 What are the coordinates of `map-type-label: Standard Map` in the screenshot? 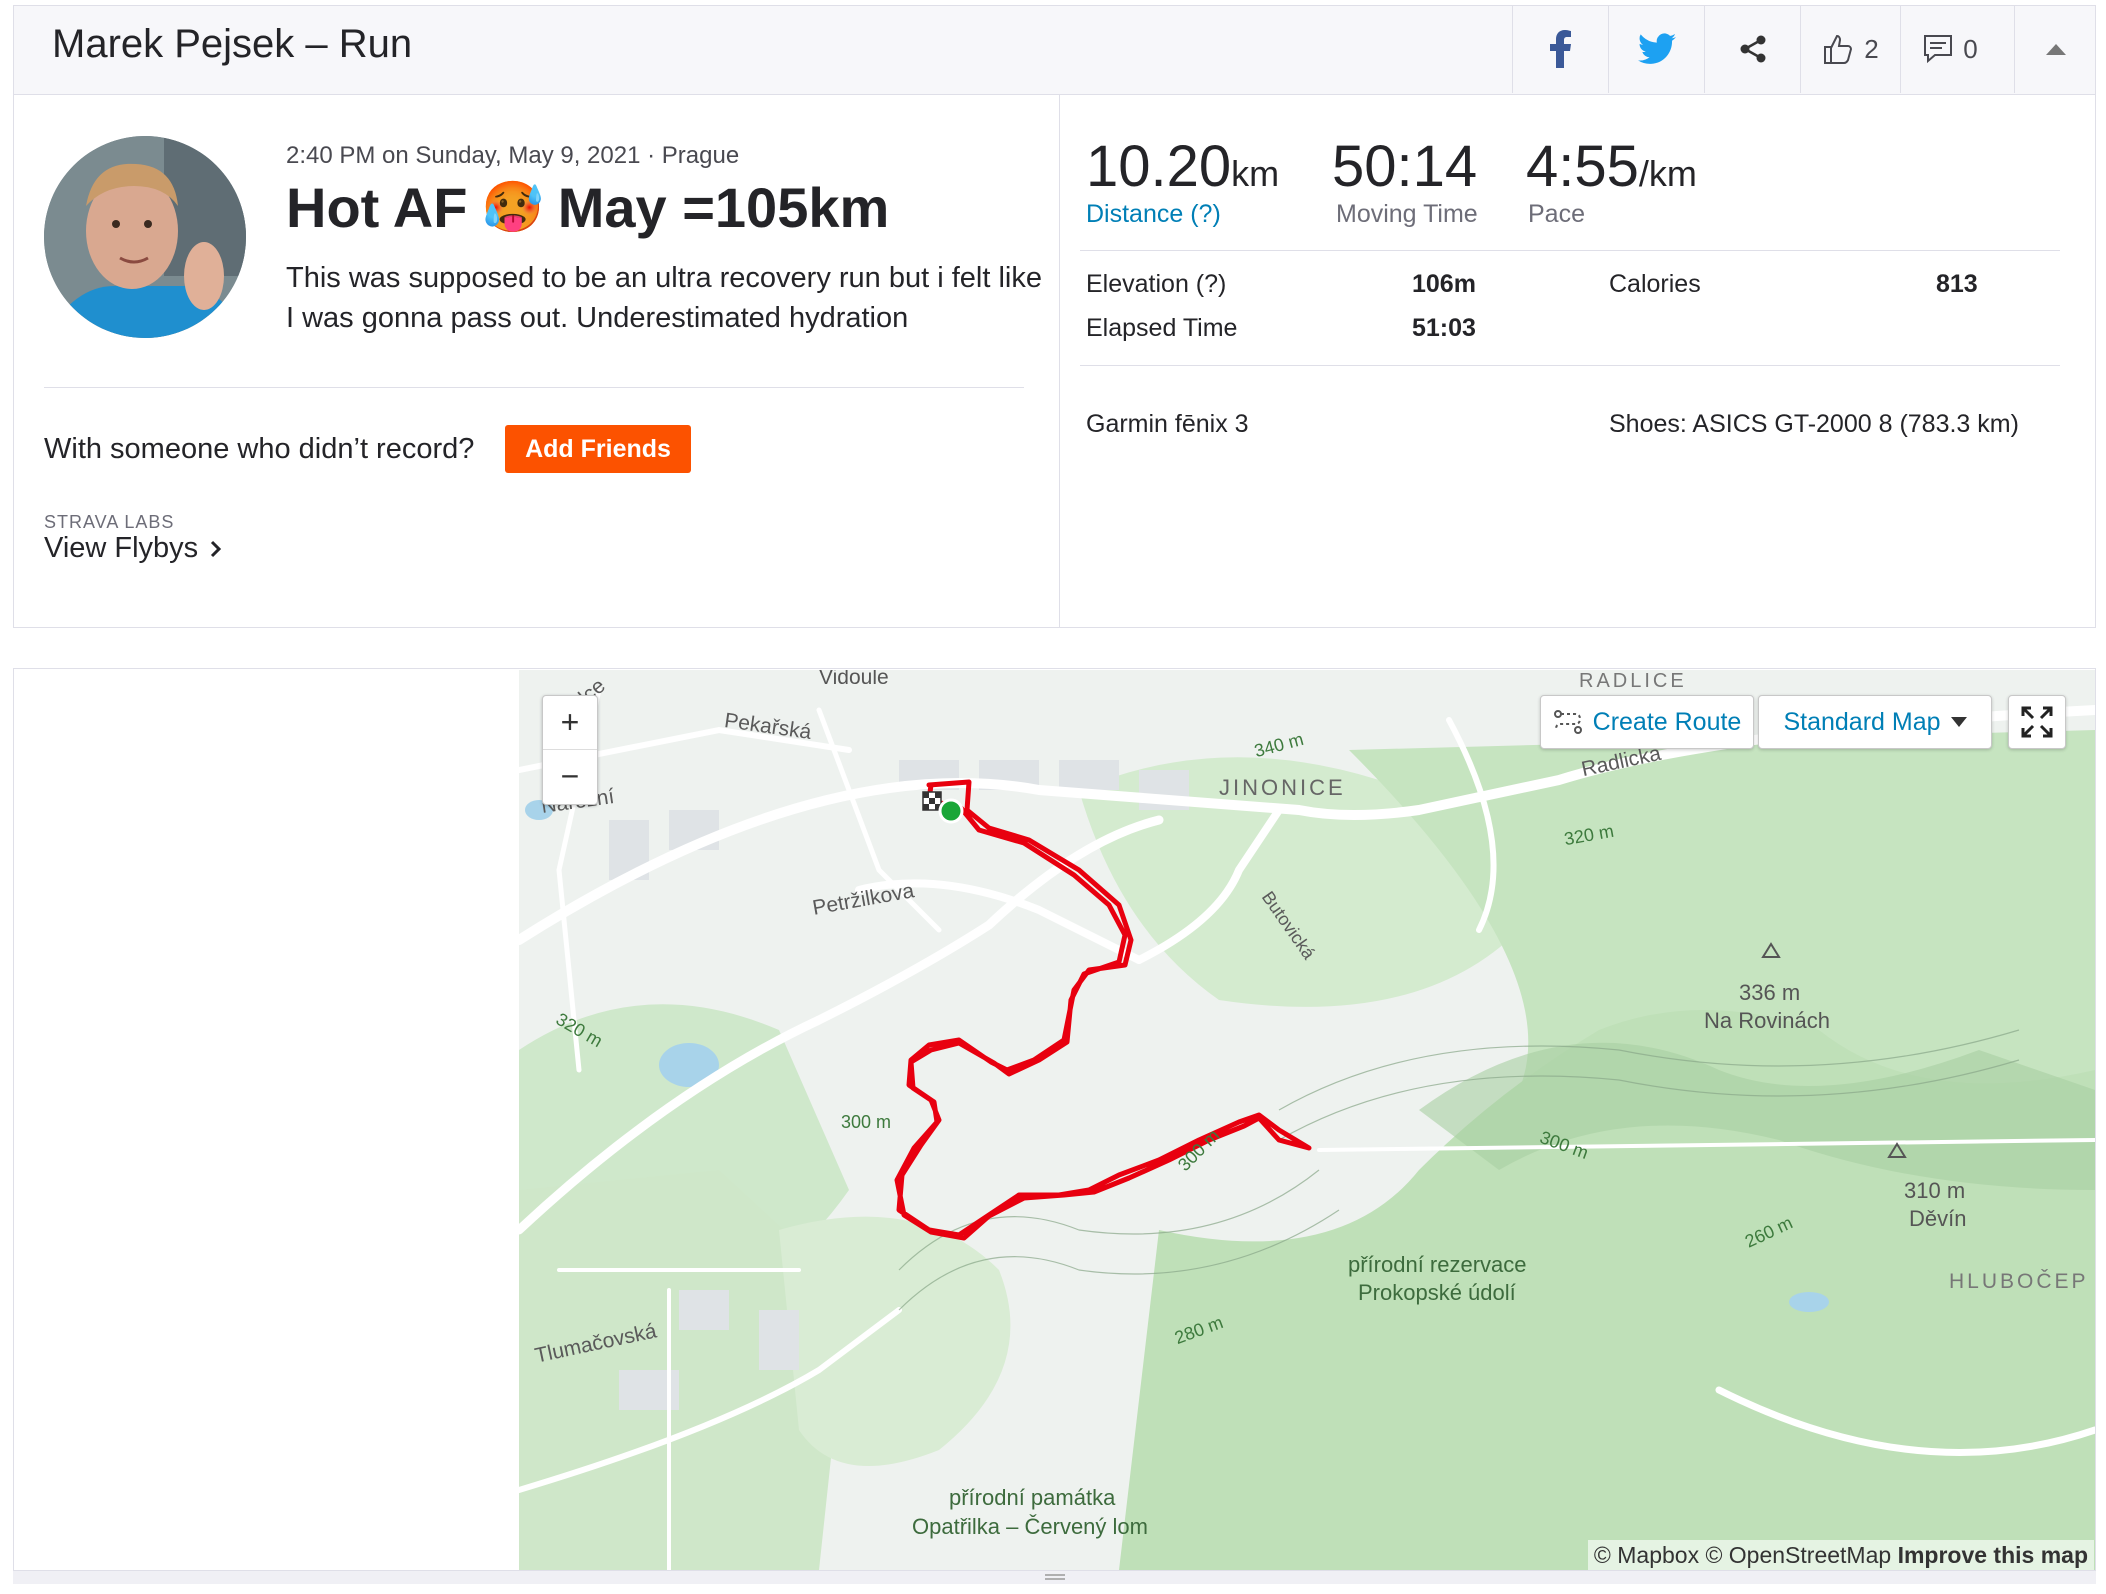 It's located at (1862, 721).